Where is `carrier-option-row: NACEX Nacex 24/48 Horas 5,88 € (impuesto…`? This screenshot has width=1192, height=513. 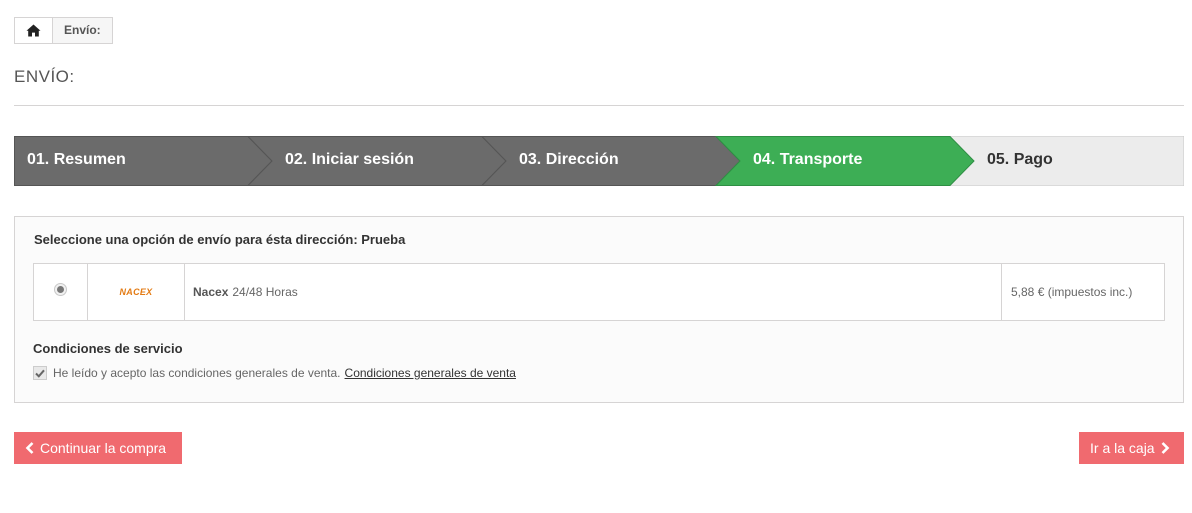 carrier-option-row: NACEX Nacex 24/48 Horas 5,88 € (impuesto… is located at coordinates (599, 292).